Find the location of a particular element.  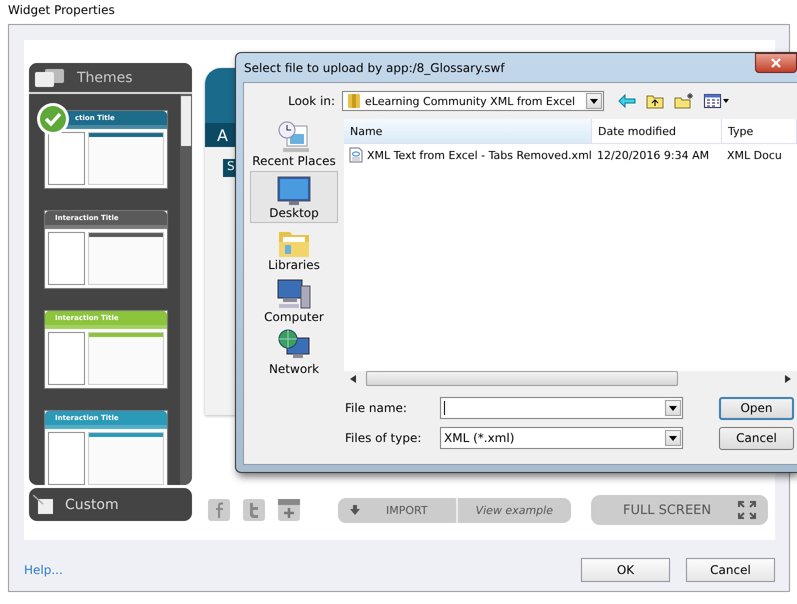

column-header: Type is located at coordinates (759, 131).